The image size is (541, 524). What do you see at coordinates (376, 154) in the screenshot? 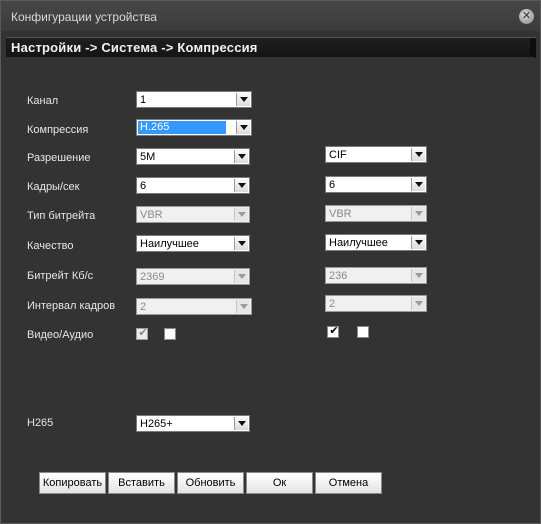
I see `resolution-extra-select: CIF` at bounding box center [376, 154].